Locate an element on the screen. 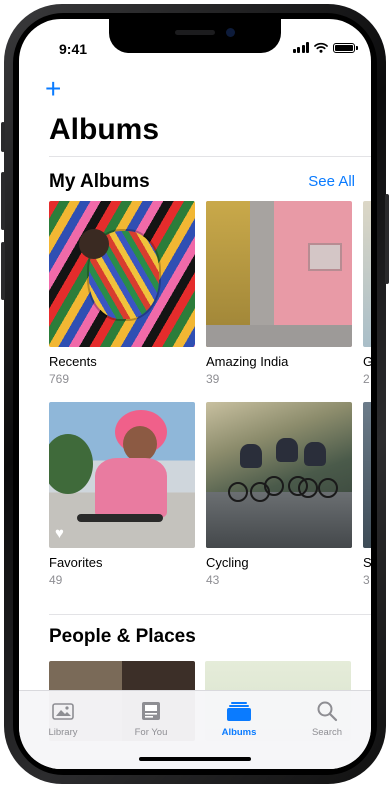 The height and width of the screenshot is (789, 392). see-all-button: See All is located at coordinates (331, 181).